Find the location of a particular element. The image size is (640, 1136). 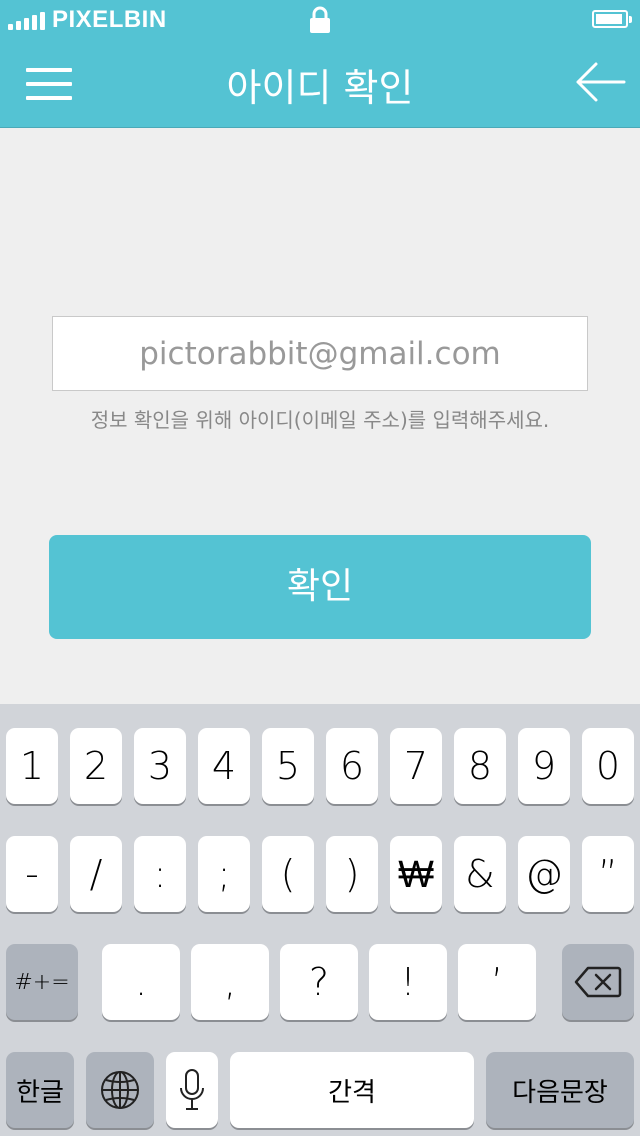

key-question: ? is located at coordinates (319, 982).